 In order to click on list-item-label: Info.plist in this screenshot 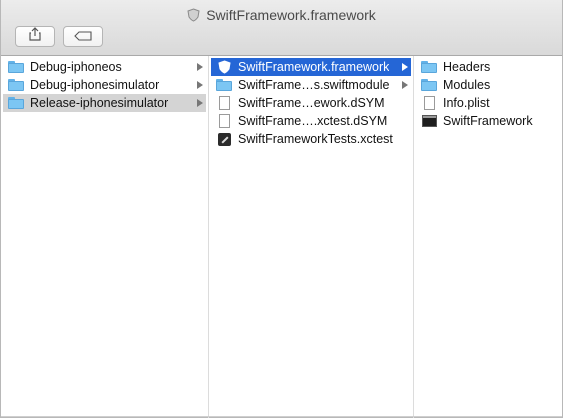, I will do `click(466, 103)`.